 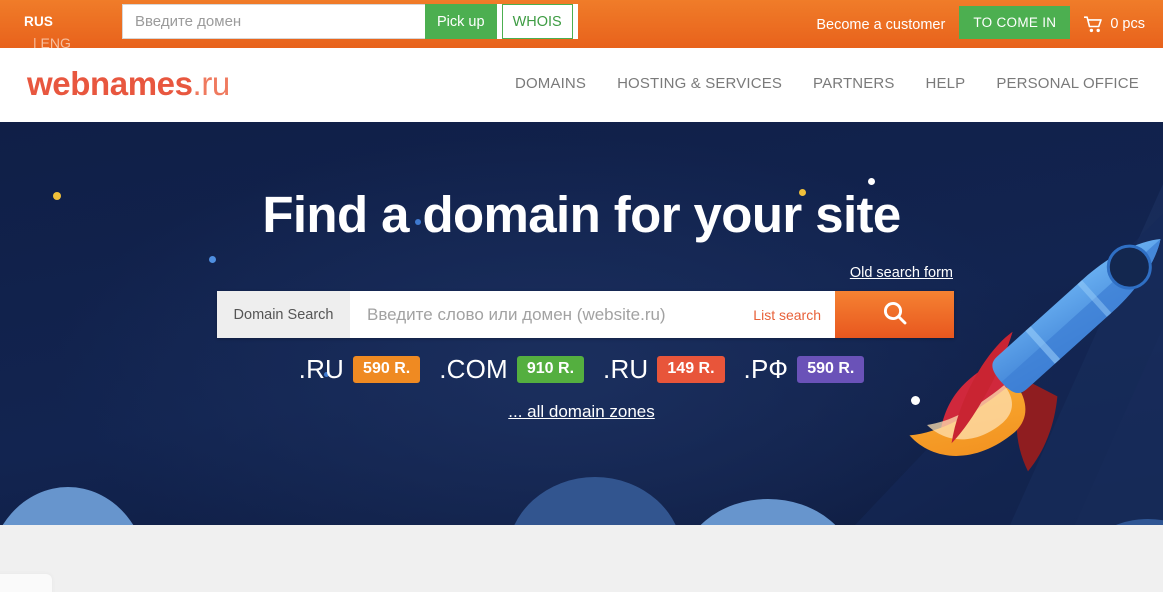 What do you see at coordinates (854, 83) in the screenshot?
I see `nav-link-partners: PARTNERS` at bounding box center [854, 83].